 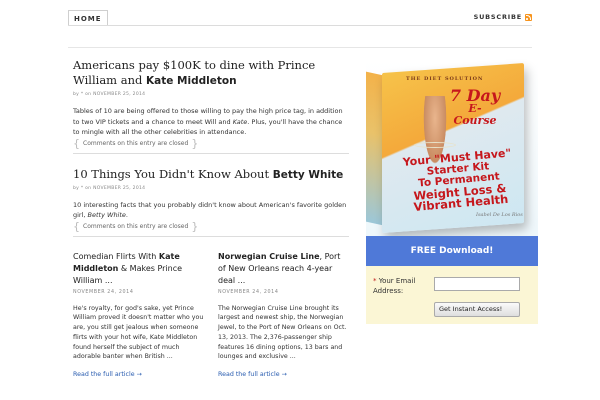 What do you see at coordinates (435, 145) in the screenshot?
I see `measuring-tape-icon` at bounding box center [435, 145].